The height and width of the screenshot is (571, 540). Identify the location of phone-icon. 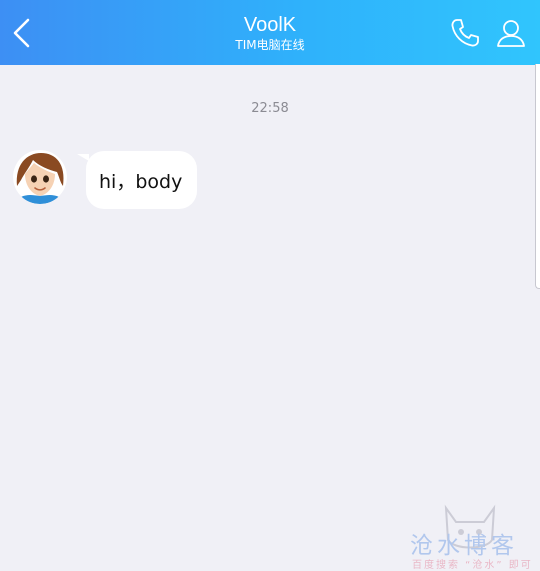
(465, 33).